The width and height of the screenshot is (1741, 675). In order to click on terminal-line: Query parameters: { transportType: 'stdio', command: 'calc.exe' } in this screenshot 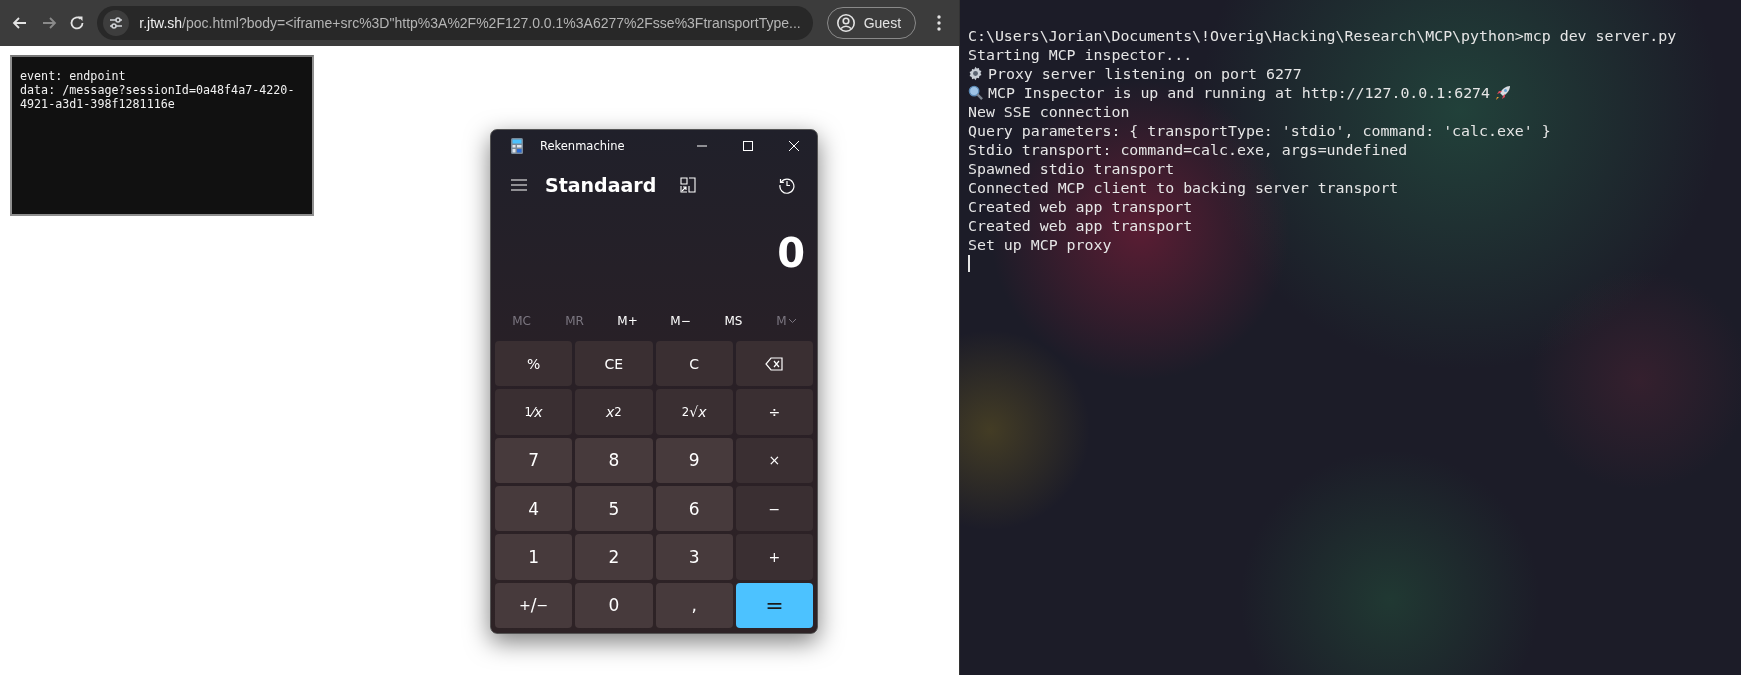, I will do `click(1259, 130)`.